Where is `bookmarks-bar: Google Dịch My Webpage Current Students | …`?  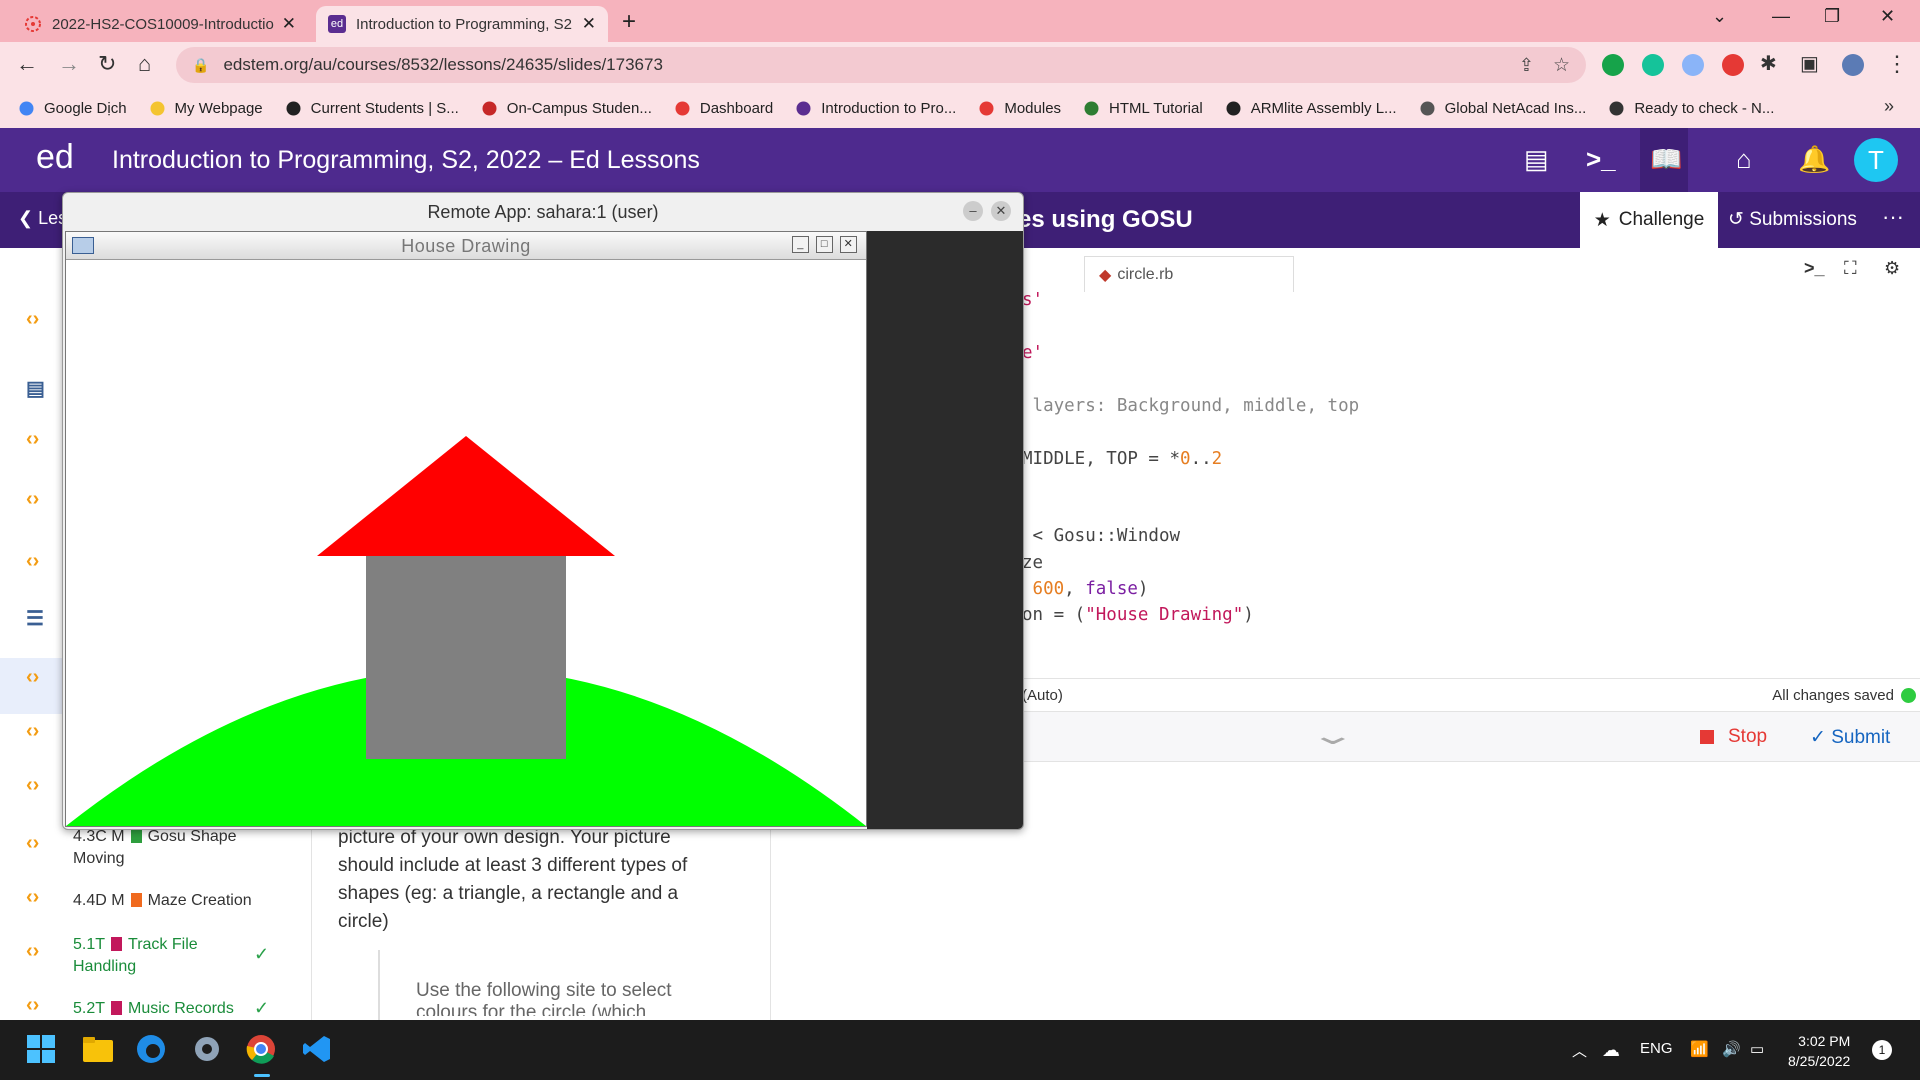
bookmarks-bar: Google Dịch My Webpage Current Students | … is located at coordinates (960, 108).